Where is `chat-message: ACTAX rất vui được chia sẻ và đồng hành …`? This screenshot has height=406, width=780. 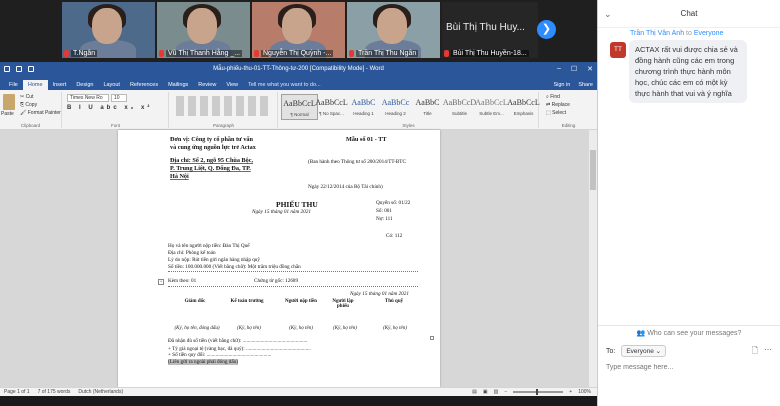
chat-message: ACTAX rất vui được chia sẻ và đồng hành … is located at coordinates (688, 71).